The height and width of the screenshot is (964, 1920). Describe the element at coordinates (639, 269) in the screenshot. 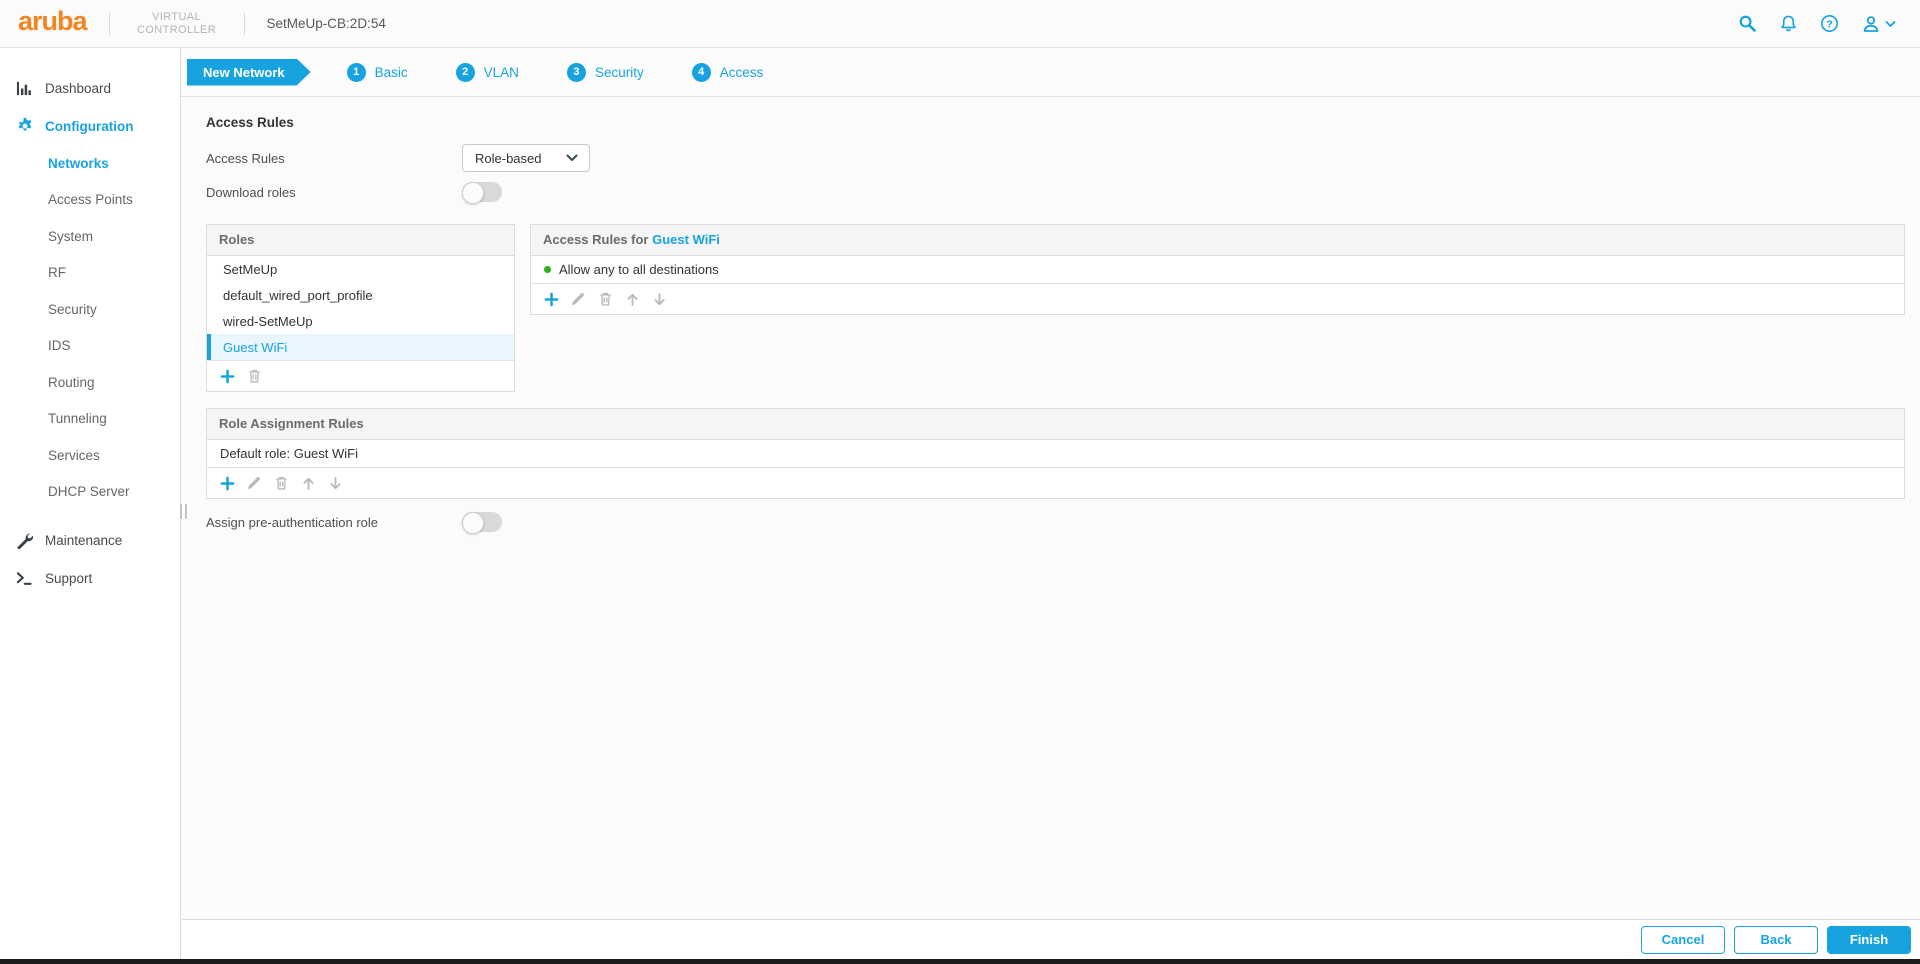

I see `rule-text: Allow any to all destinations` at that location.